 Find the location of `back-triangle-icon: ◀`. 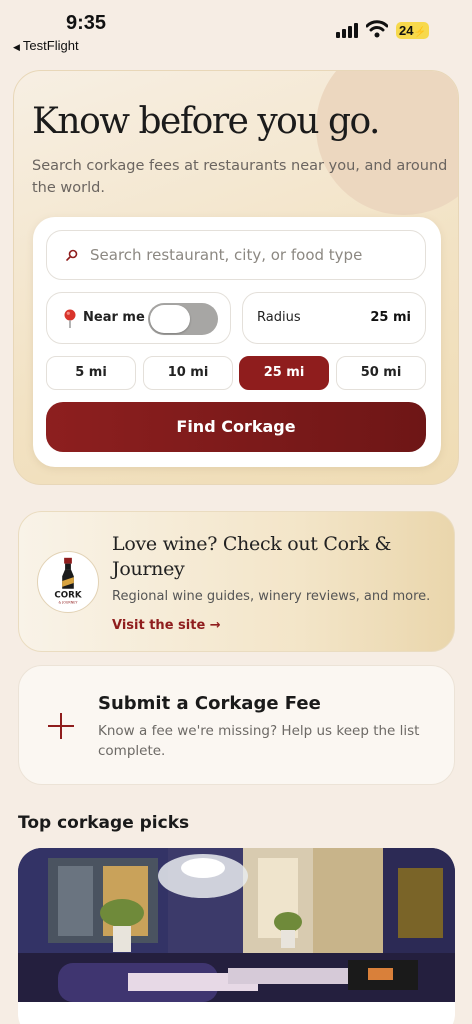

back-triangle-icon: ◀ is located at coordinates (16, 47).